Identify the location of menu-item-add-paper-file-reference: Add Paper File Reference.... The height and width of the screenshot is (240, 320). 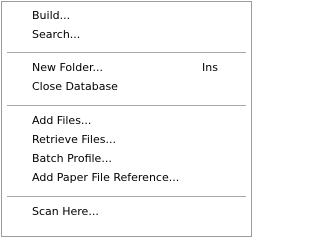
(126, 178).